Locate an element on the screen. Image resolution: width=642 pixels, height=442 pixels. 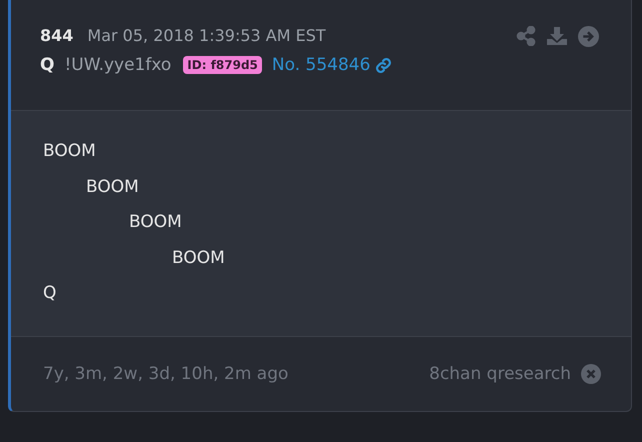
post-age: 7y, 3m, 2w, 3d, 10h, 2m ago is located at coordinates (165, 374).